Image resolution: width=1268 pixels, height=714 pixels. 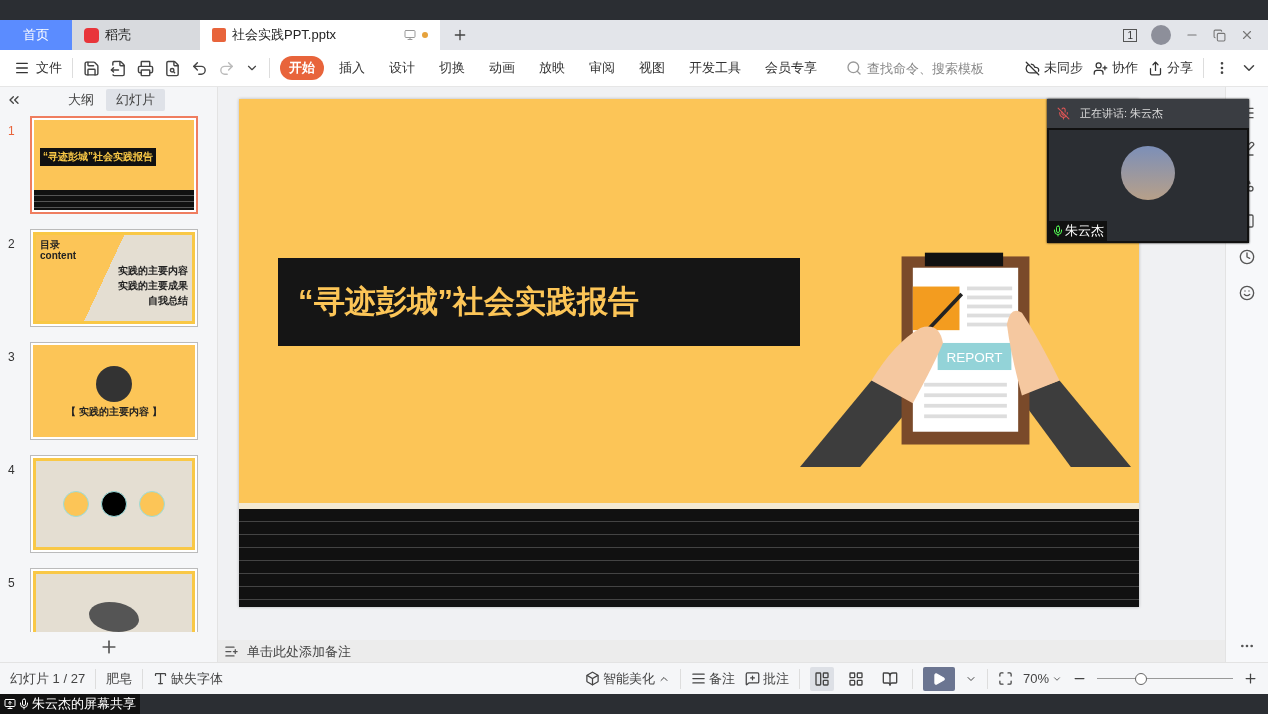 I want to click on print-icon, so click(x=145, y=68).